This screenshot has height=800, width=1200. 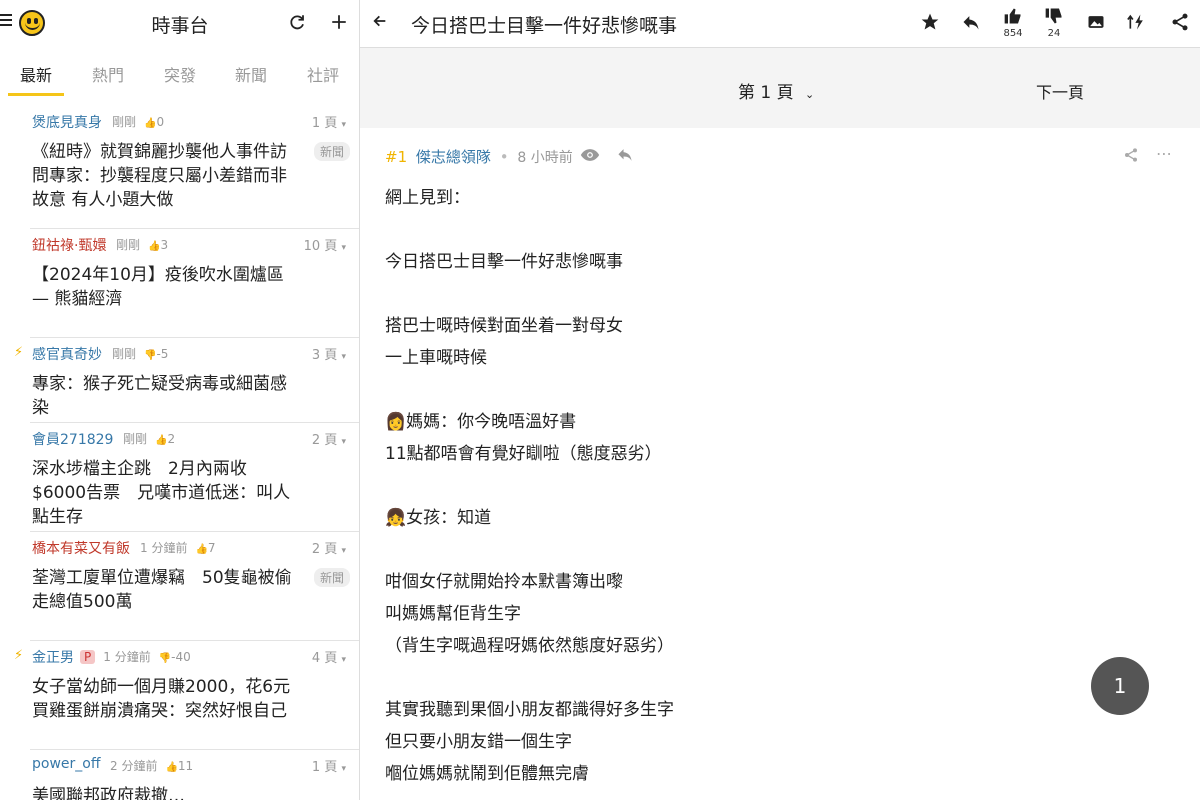 I want to click on like-button: 854, so click(x=1013, y=22).